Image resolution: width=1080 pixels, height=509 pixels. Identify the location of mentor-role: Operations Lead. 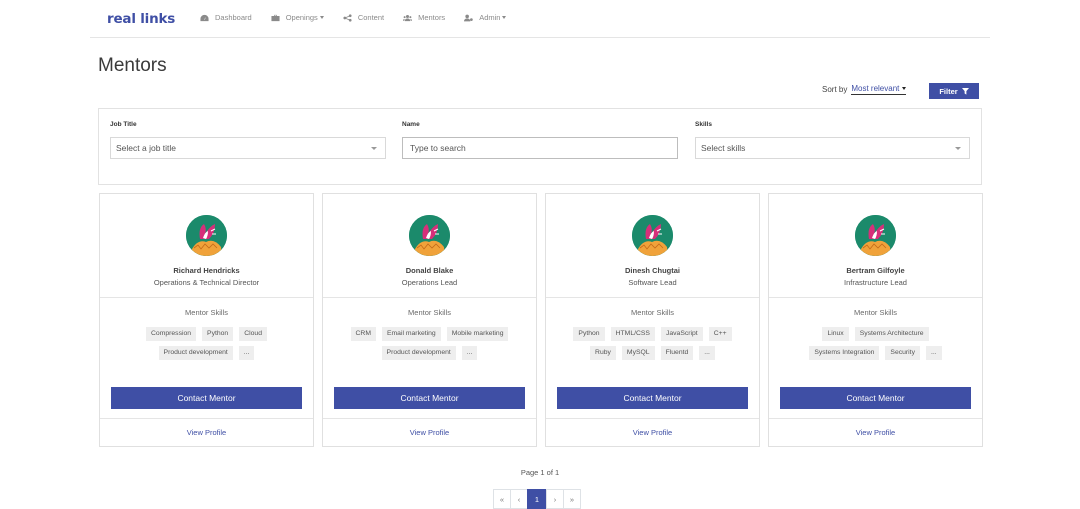
(429, 282).